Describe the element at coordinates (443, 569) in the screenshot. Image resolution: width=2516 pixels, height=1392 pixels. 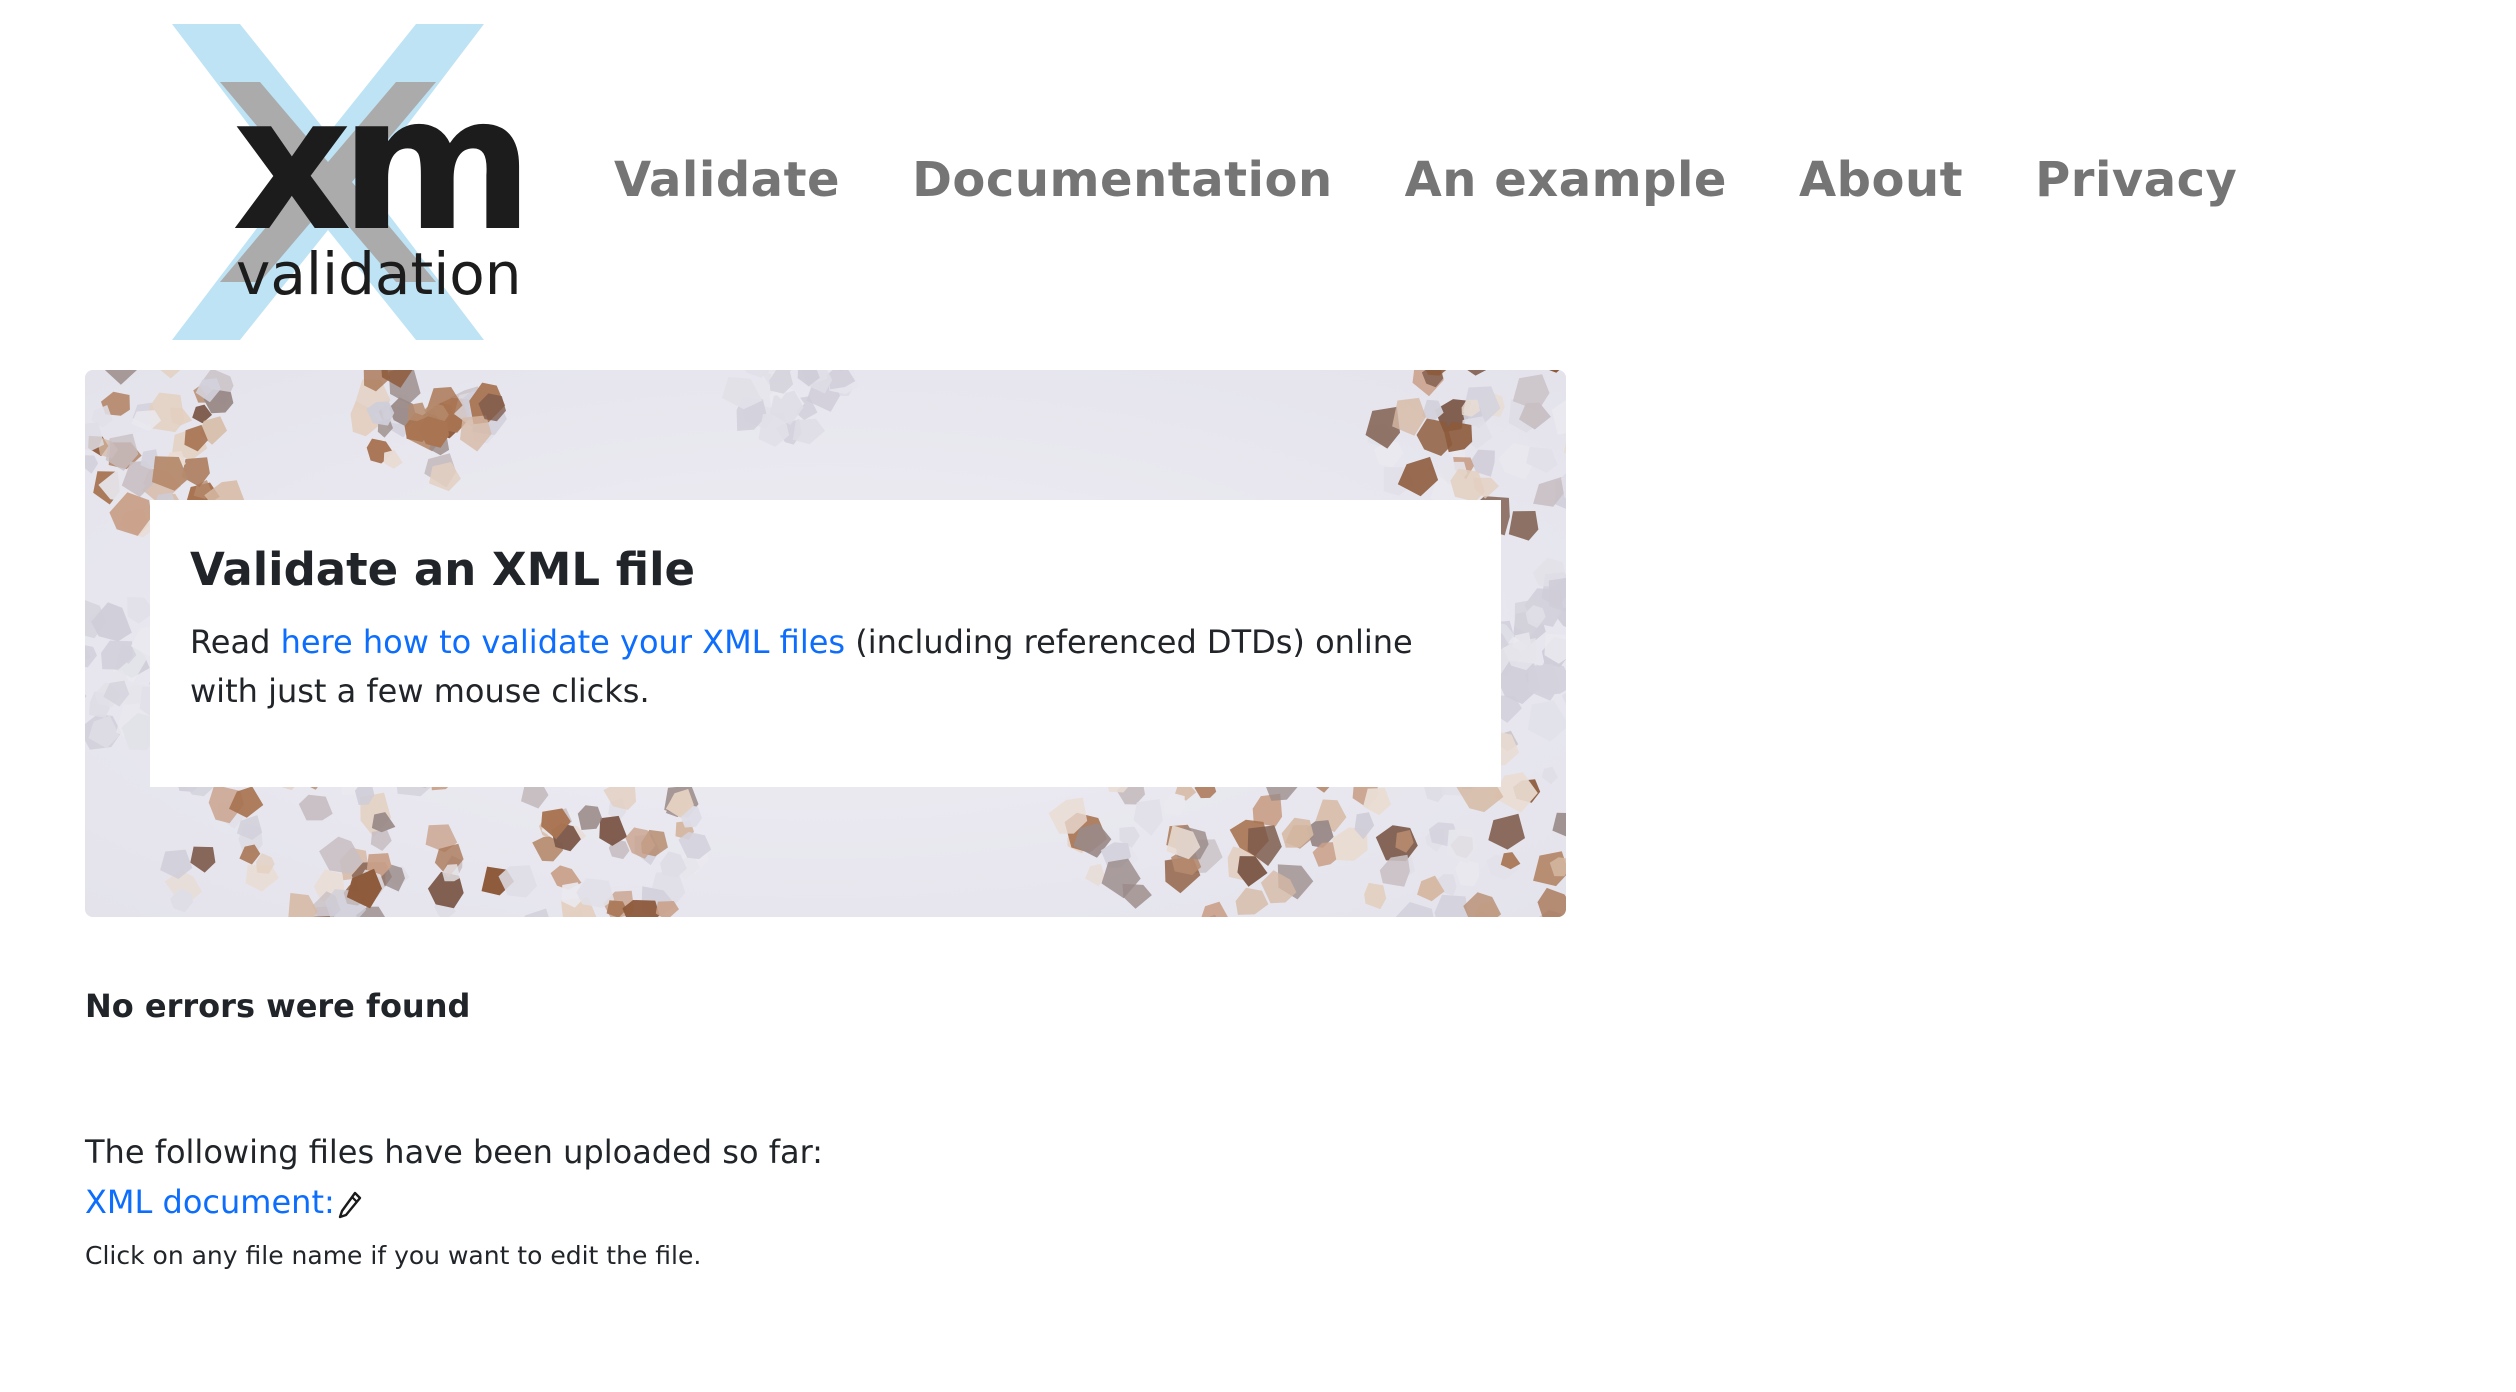
I see `hero-title: Validate an XML file` at that location.